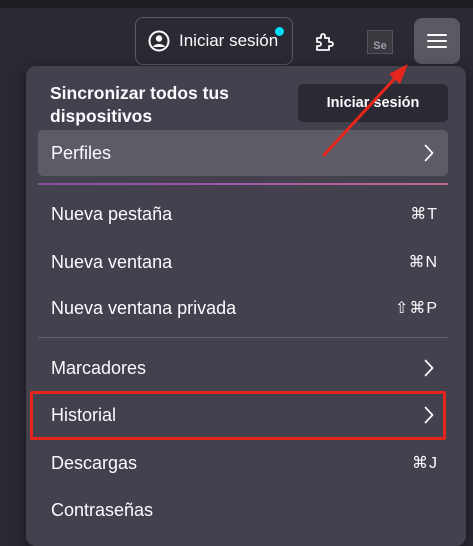  What do you see at coordinates (229, 40) in the screenshot?
I see `toolbar-signin-label: Iniciar sesión` at bounding box center [229, 40].